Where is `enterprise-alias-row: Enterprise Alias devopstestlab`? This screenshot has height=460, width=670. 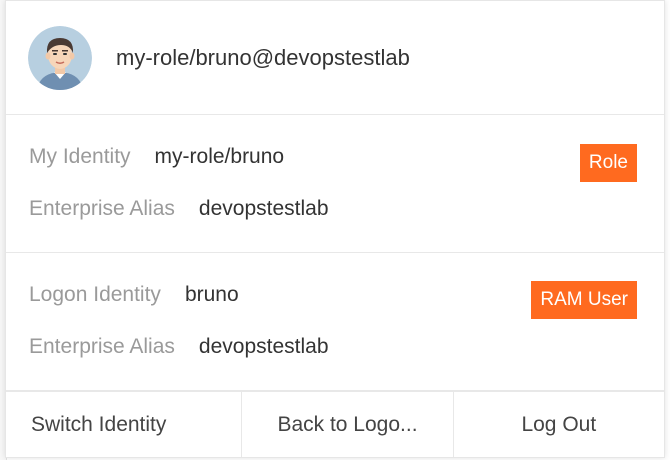
enterprise-alias-row: Enterprise Alias devopstestlab is located at coordinates (179, 209).